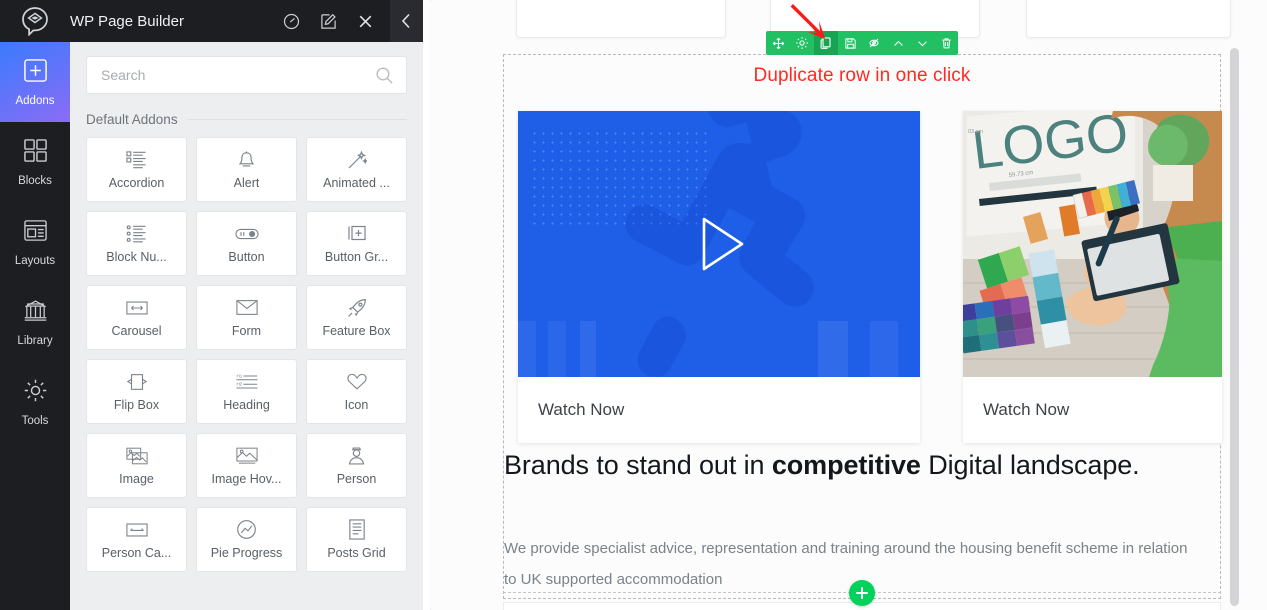 Image resolution: width=1267 pixels, height=610 pixels. Describe the element at coordinates (946, 43) in the screenshot. I see `trash-icon` at that location.